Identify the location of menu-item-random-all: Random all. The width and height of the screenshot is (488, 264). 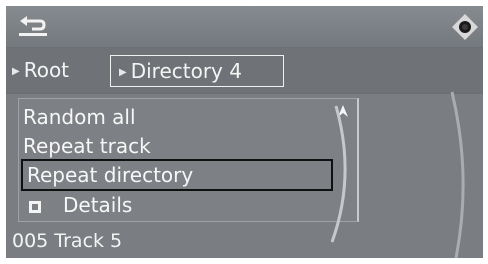
(79, 117).